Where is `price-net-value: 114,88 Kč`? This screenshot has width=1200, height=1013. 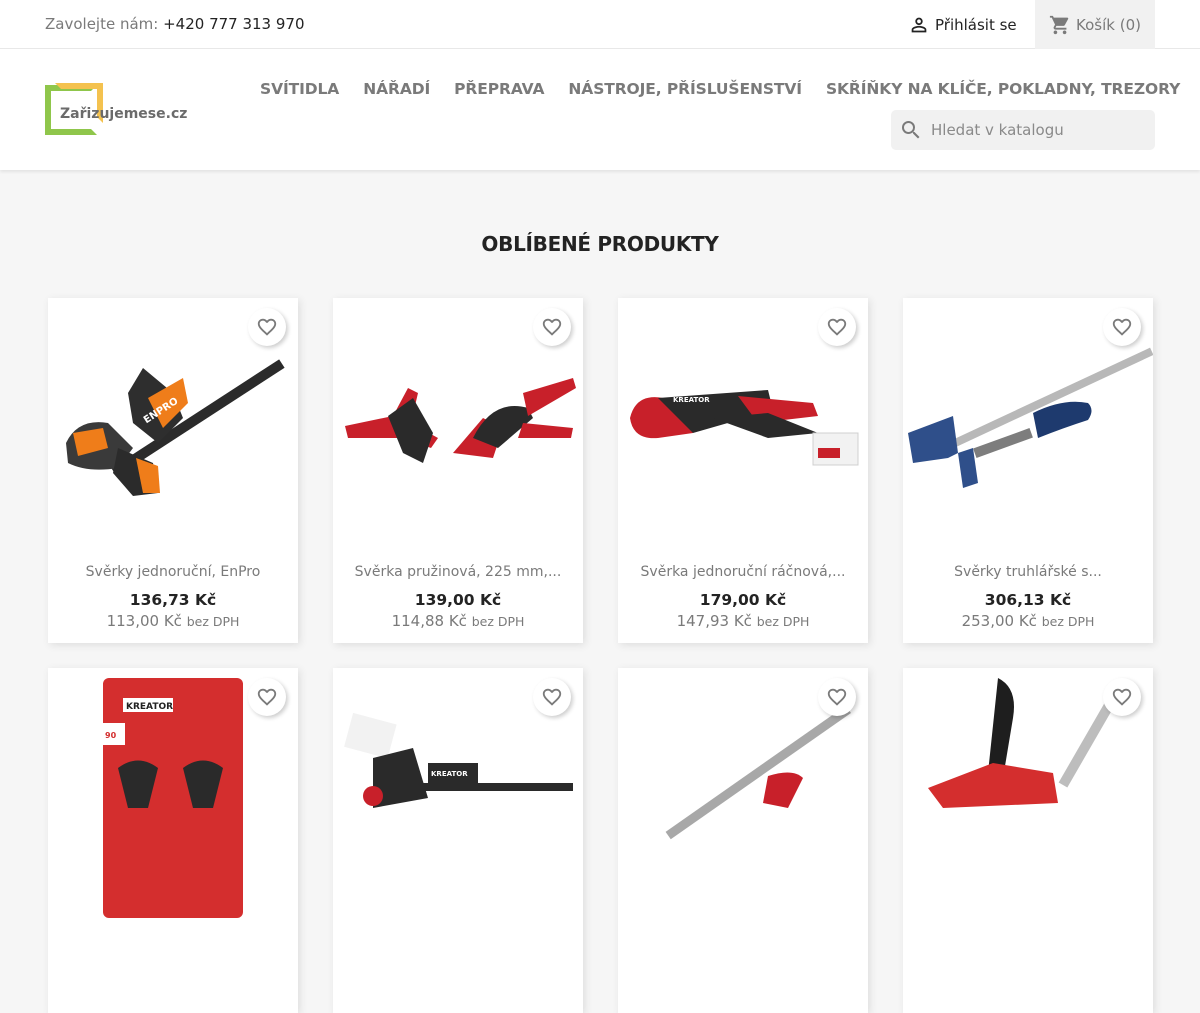
price-net-value: 114,88 Kč is located at coordinates (429, 621).